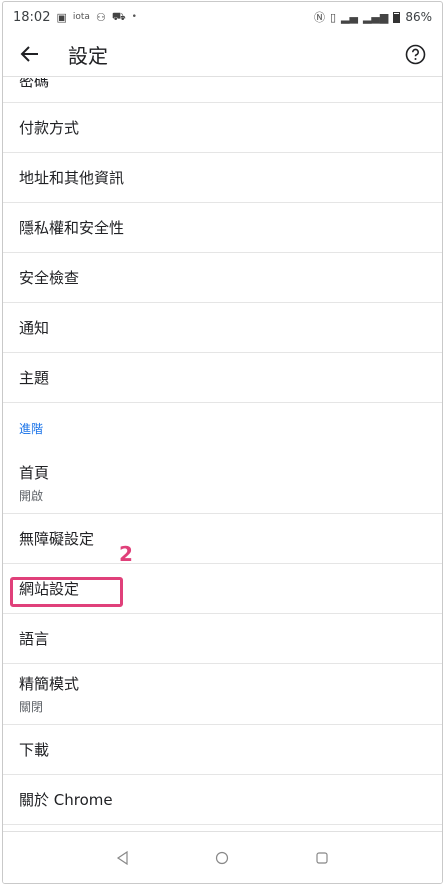 This screenshot has width=446, height=886. I want to click on settings-item-about-chrome: 關於 Chrome, so click(222, 800).